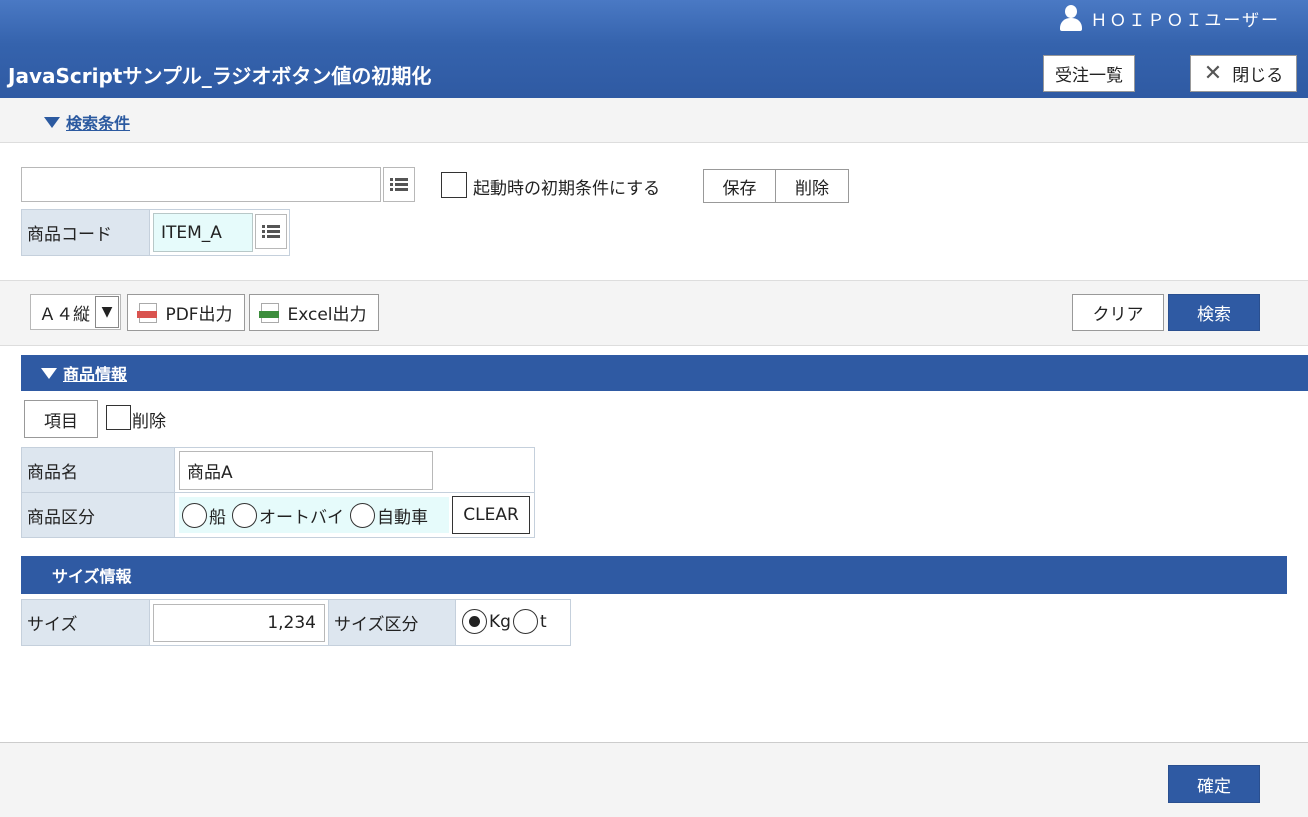 This screenshot has width=1308, height=817. I want to click on product-info-section-header: 商品情報, so click(664, 373).